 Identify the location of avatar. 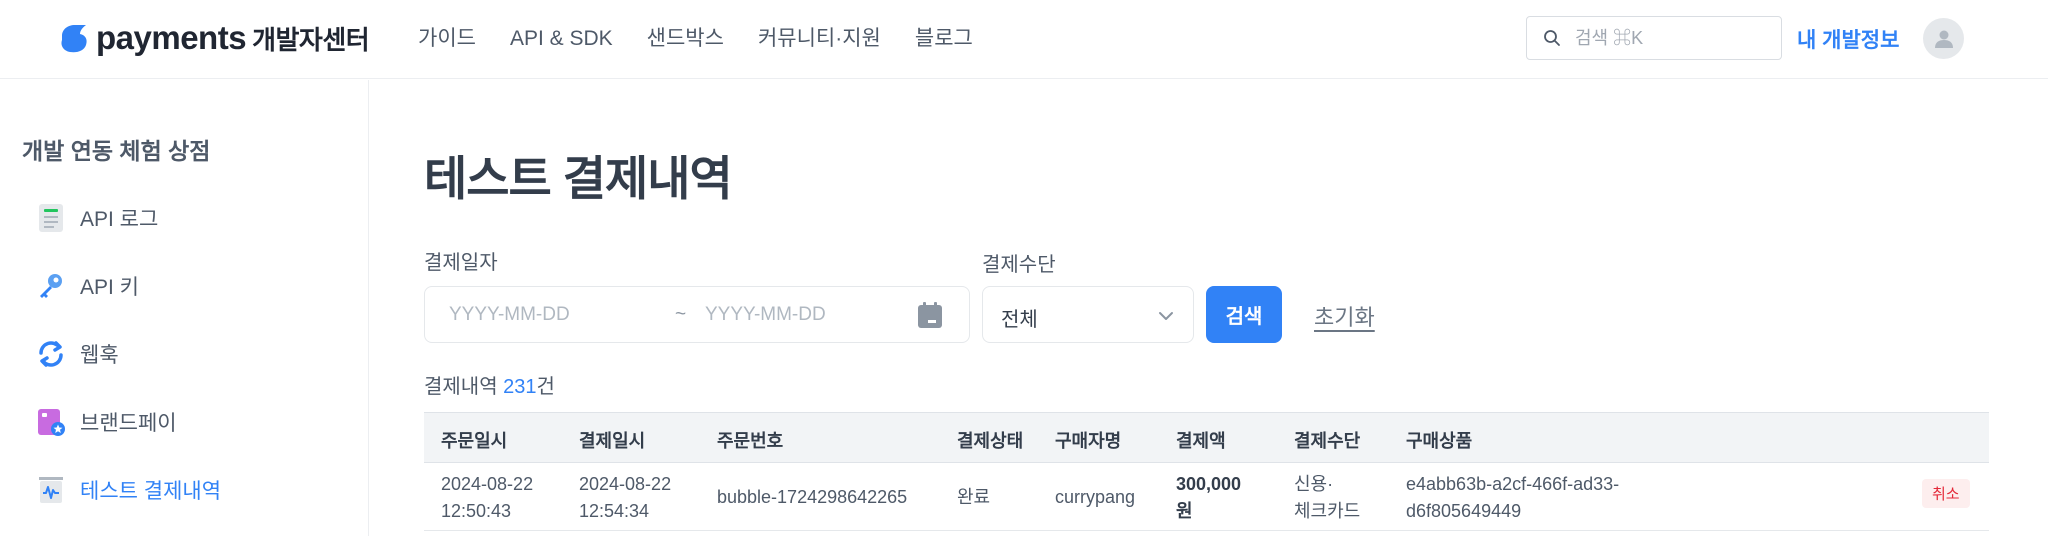
(1943, 38).